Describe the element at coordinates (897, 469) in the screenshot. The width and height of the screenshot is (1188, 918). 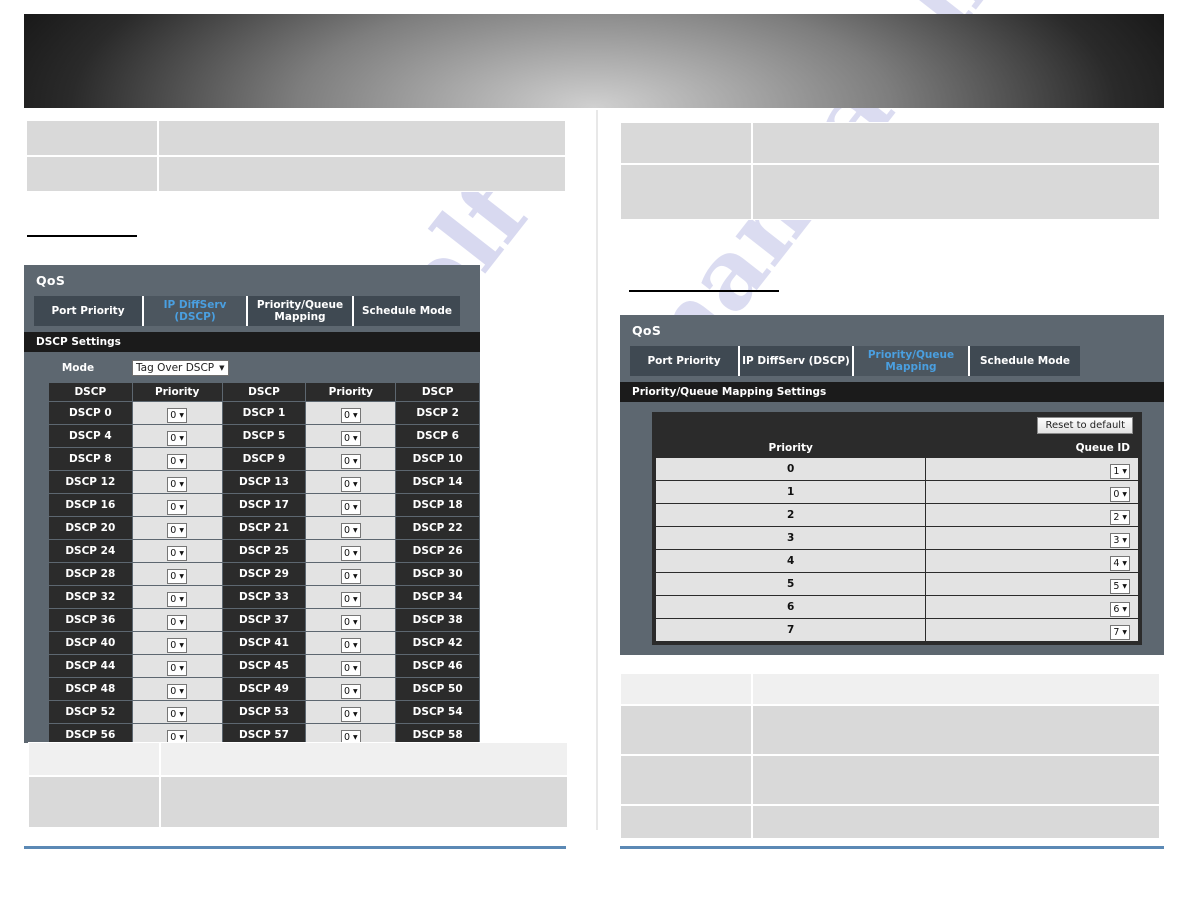
I see `pq-row: 0 1 ▼` at that location.